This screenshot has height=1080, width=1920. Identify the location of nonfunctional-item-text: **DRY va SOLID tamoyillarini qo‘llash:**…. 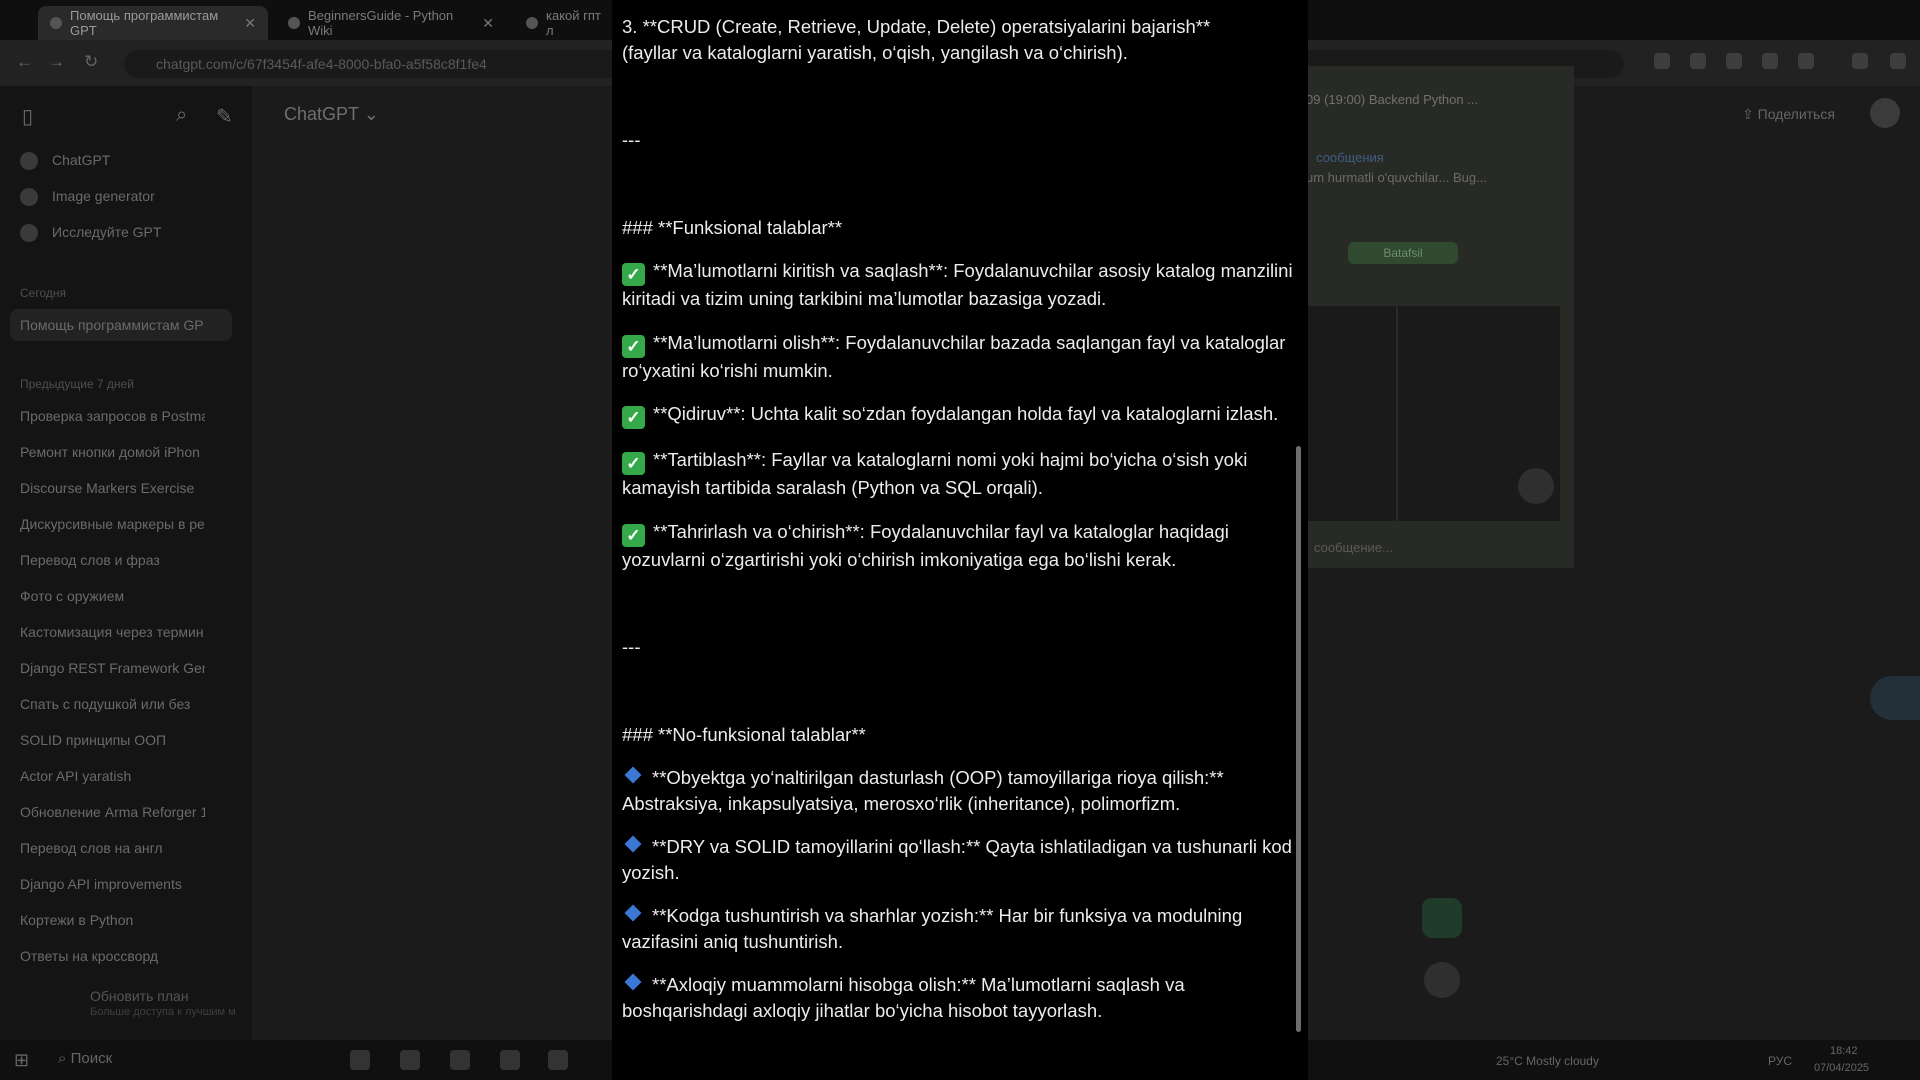
(957, 859).